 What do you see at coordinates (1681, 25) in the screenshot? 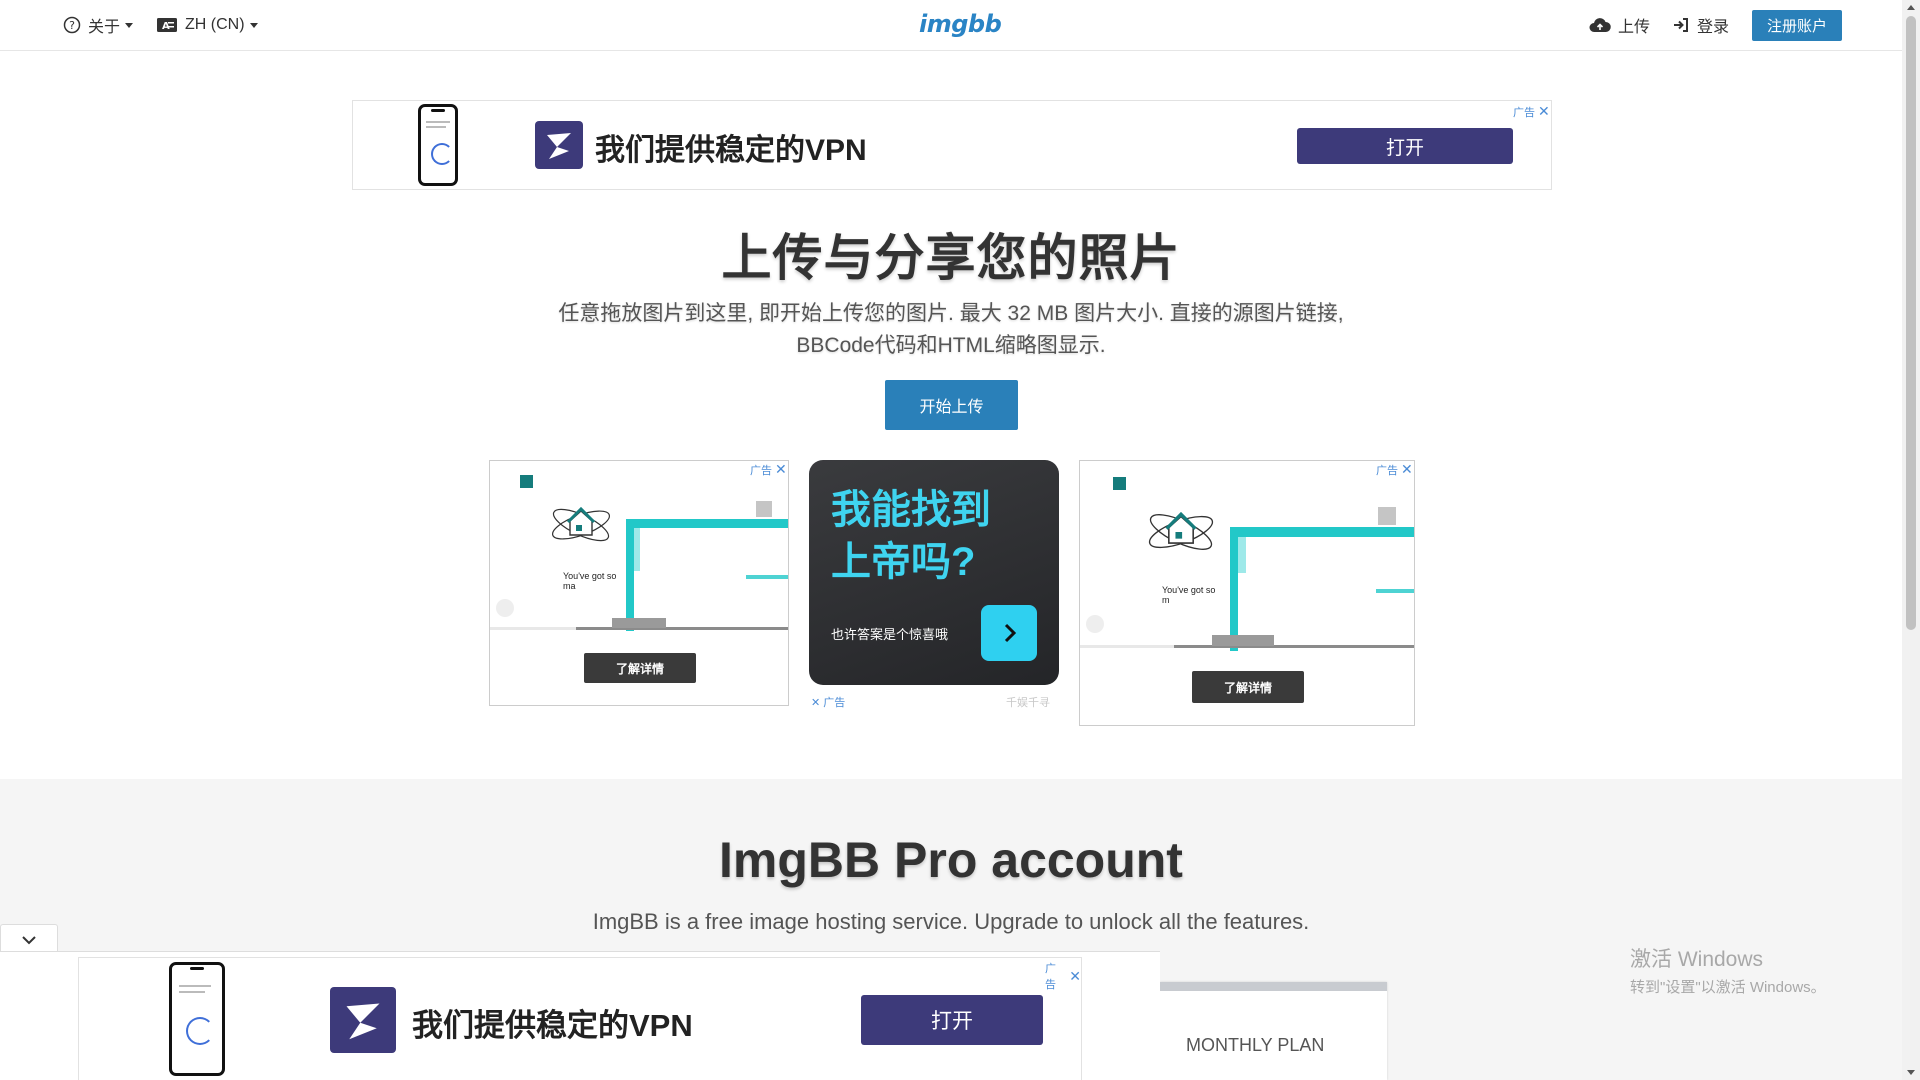
I see `sign-in-icon` at bounding box center [1681, 25].